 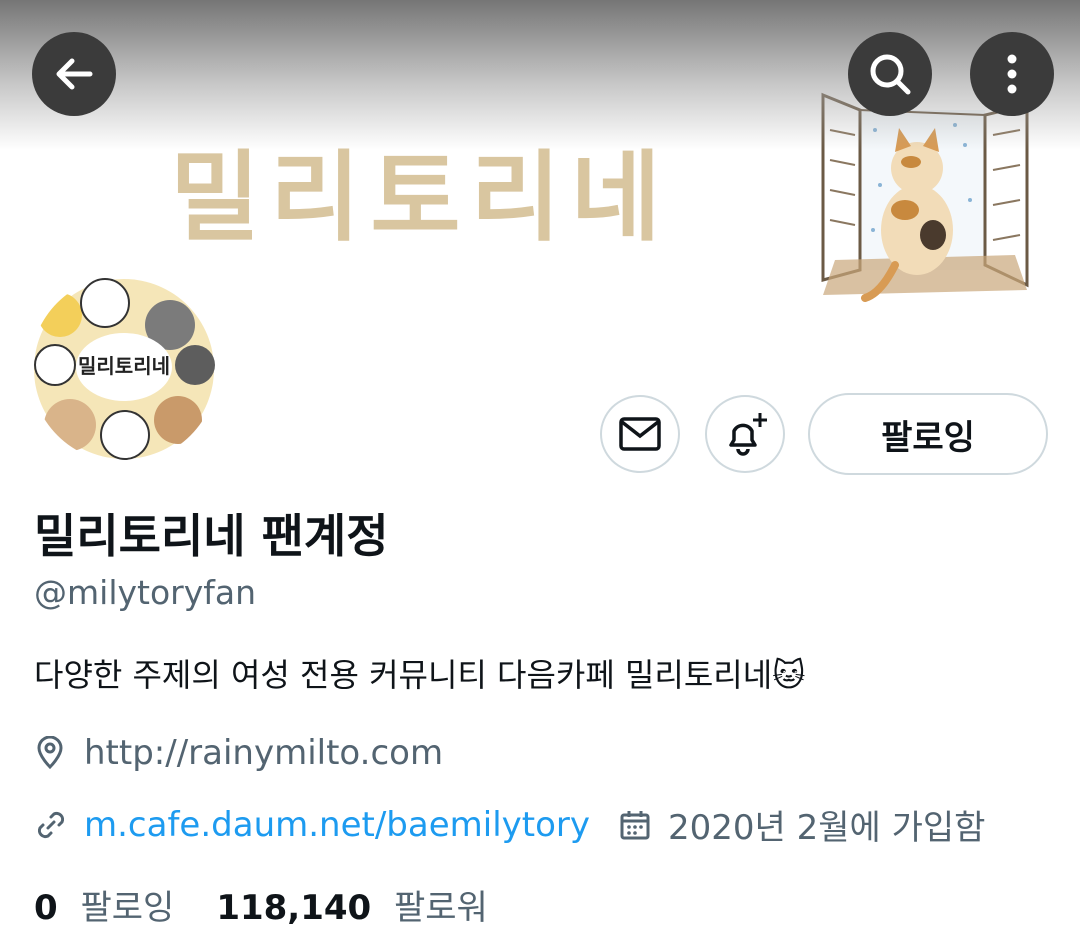 What do you see at coordinates (827, 828) in the screenshot?
I see `joined-date: 2020년 2월에 가입함` at bounding box center [827, 828].